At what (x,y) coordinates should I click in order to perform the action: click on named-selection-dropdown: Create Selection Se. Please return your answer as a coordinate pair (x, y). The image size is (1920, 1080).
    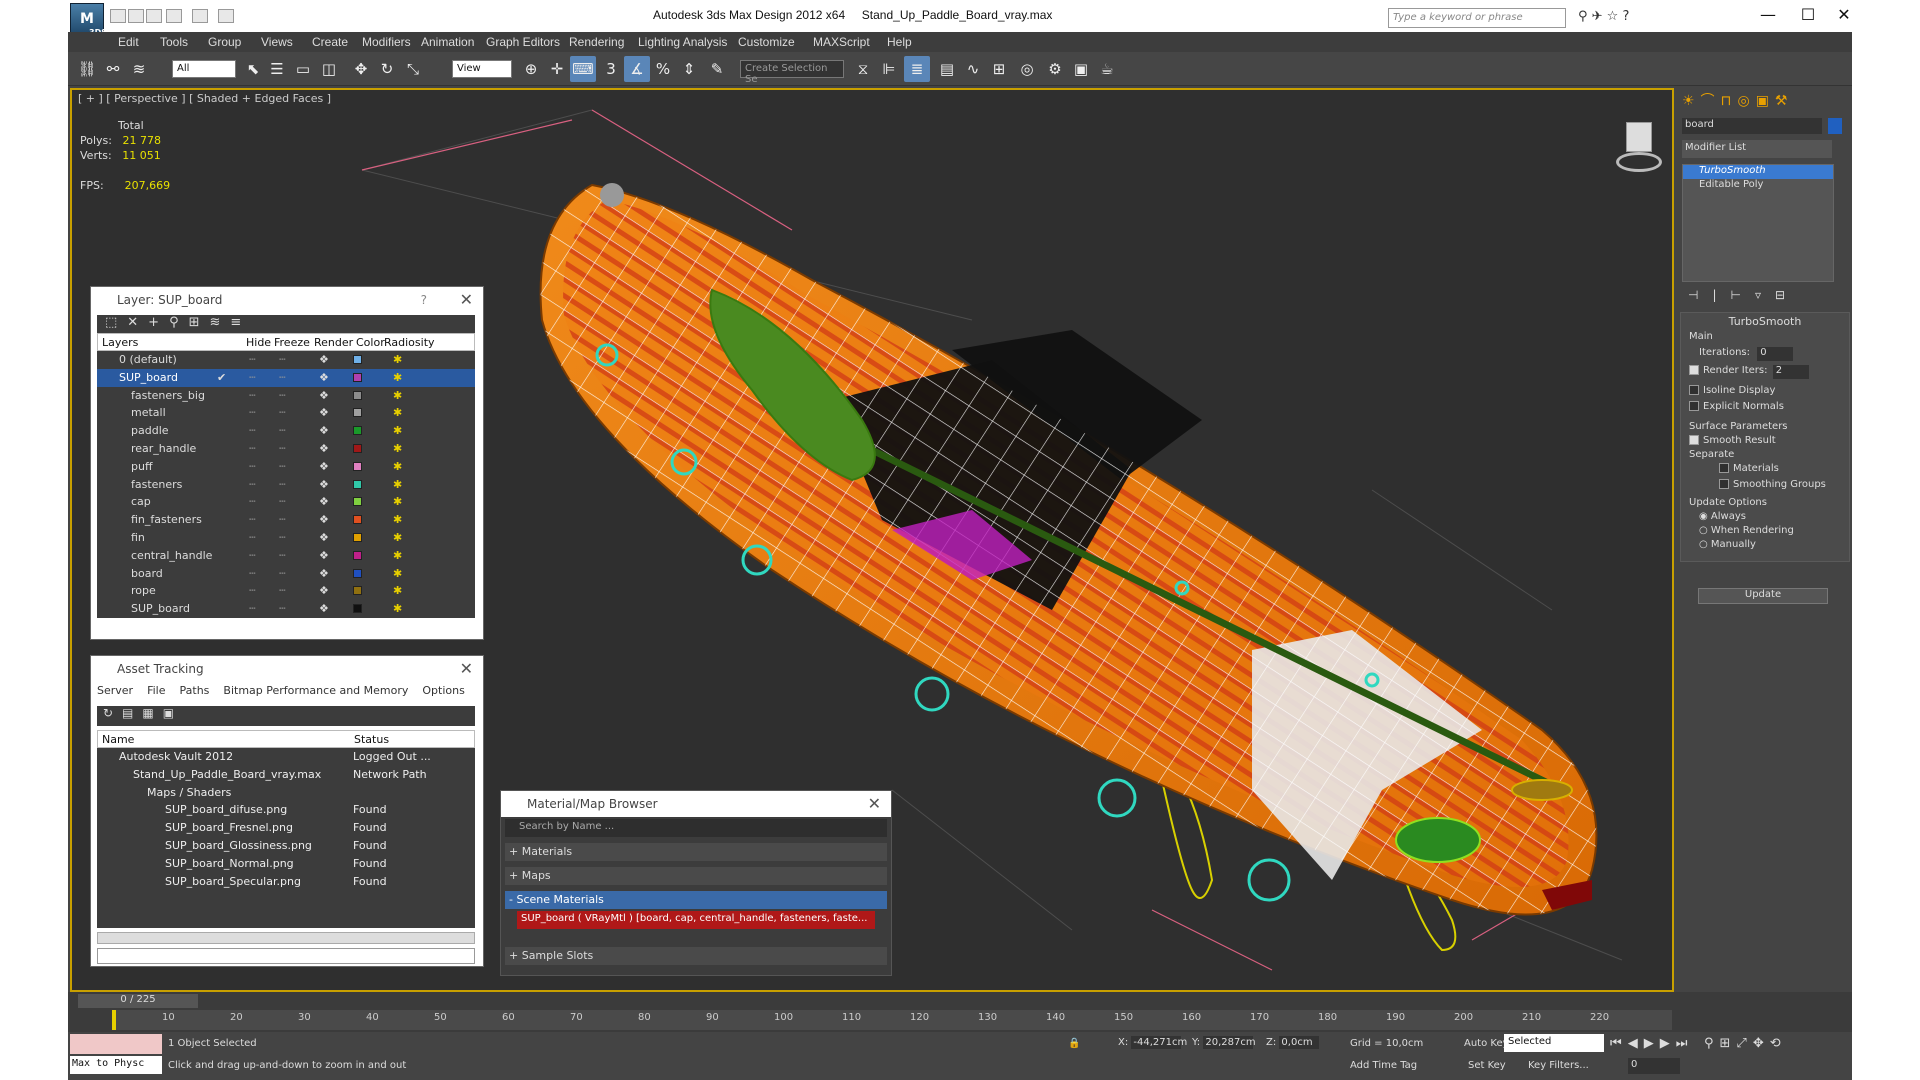
    Looking at the image, I should click on (792, 72).